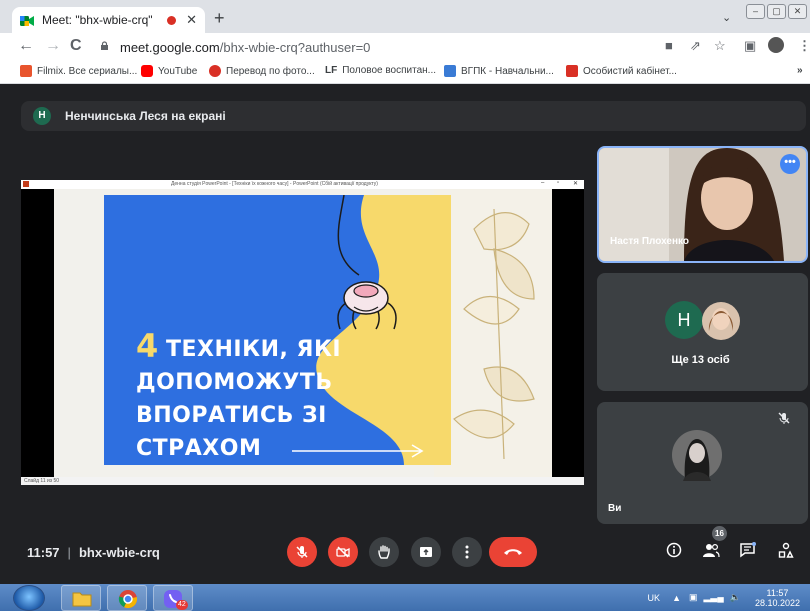 This screenshot has height=611, width=810. I want to click on microphone-toggle-button, so click(302, 552).